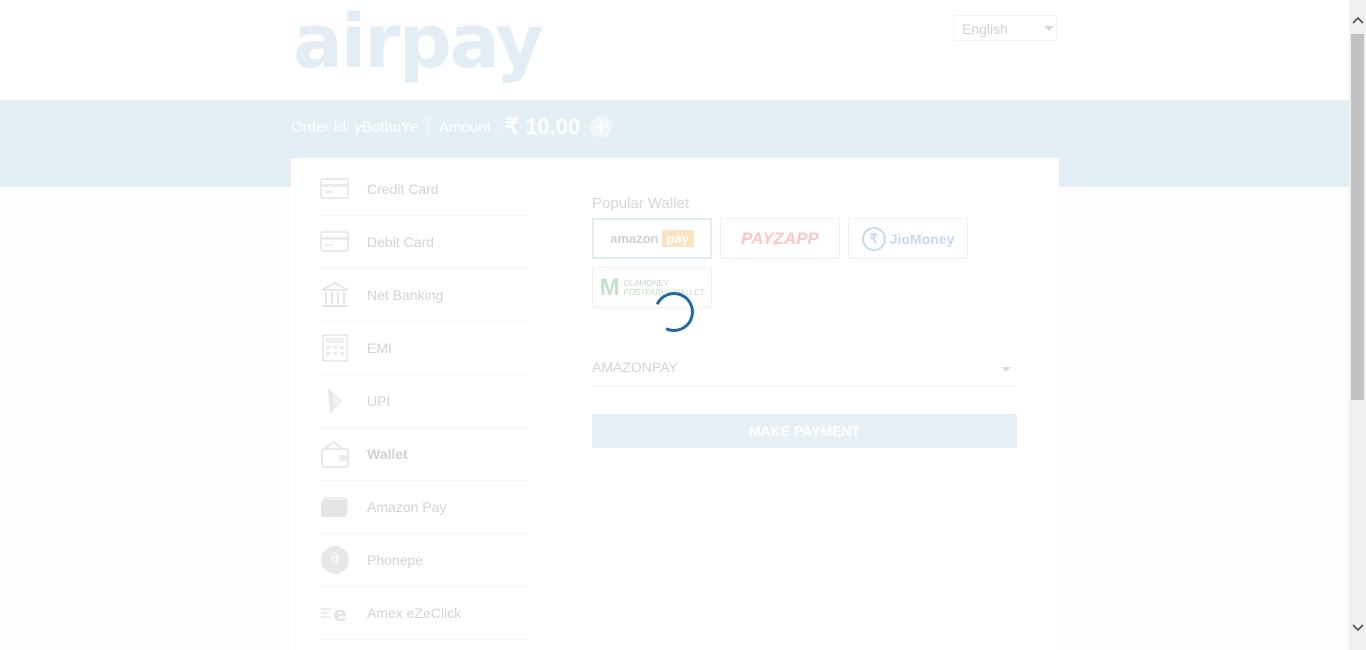  I want to click on payzapp-logo: PAYZAPP, so click(780, 238).